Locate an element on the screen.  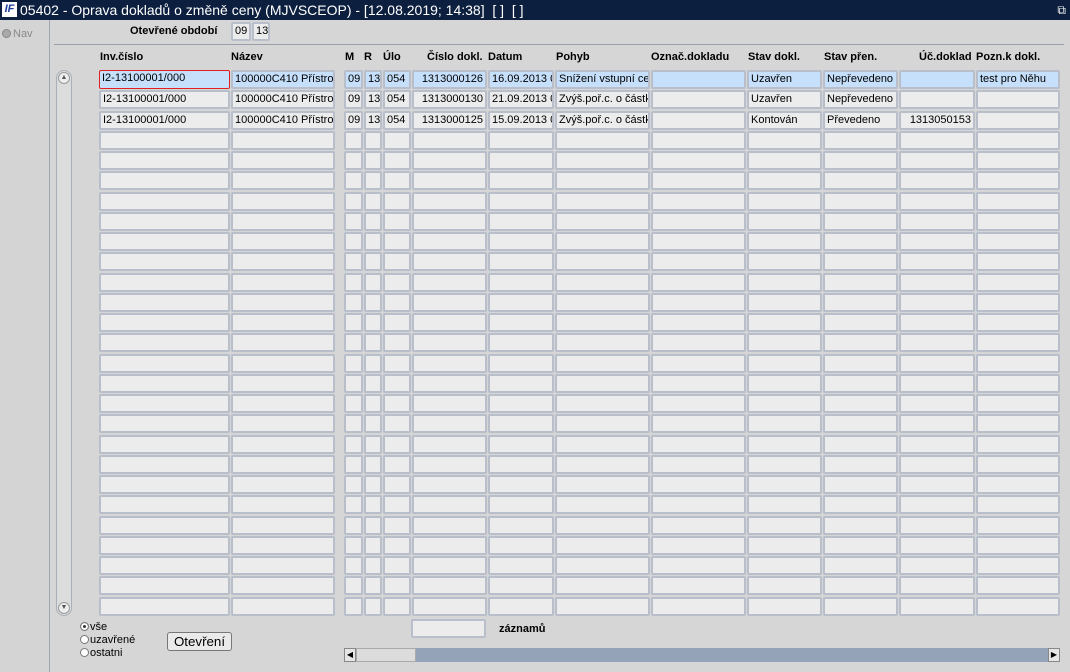
cell-ulo: 054 is located at coordinates (397, 100).